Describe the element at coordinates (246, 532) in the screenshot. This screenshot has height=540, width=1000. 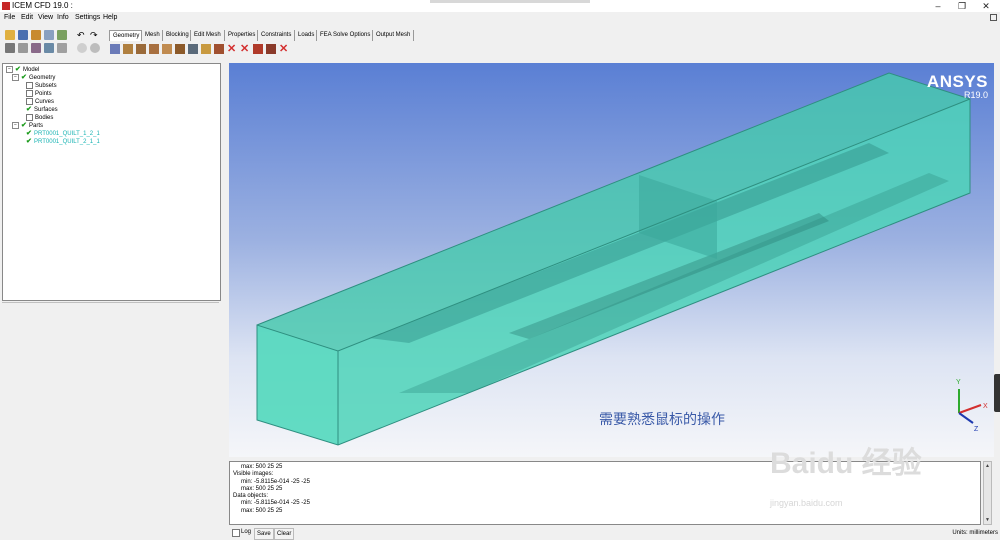
I see `log-label: Log` at that location.